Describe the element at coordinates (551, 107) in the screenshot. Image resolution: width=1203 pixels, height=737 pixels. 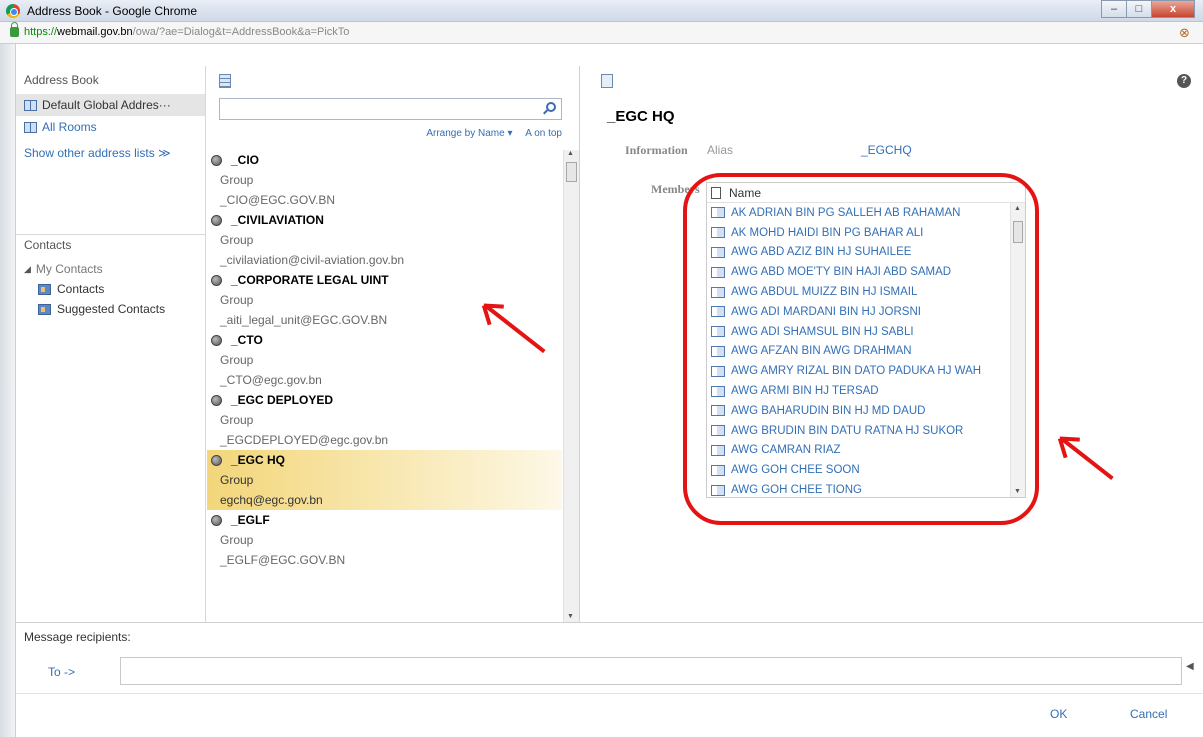
I see `search-icon` at that location.